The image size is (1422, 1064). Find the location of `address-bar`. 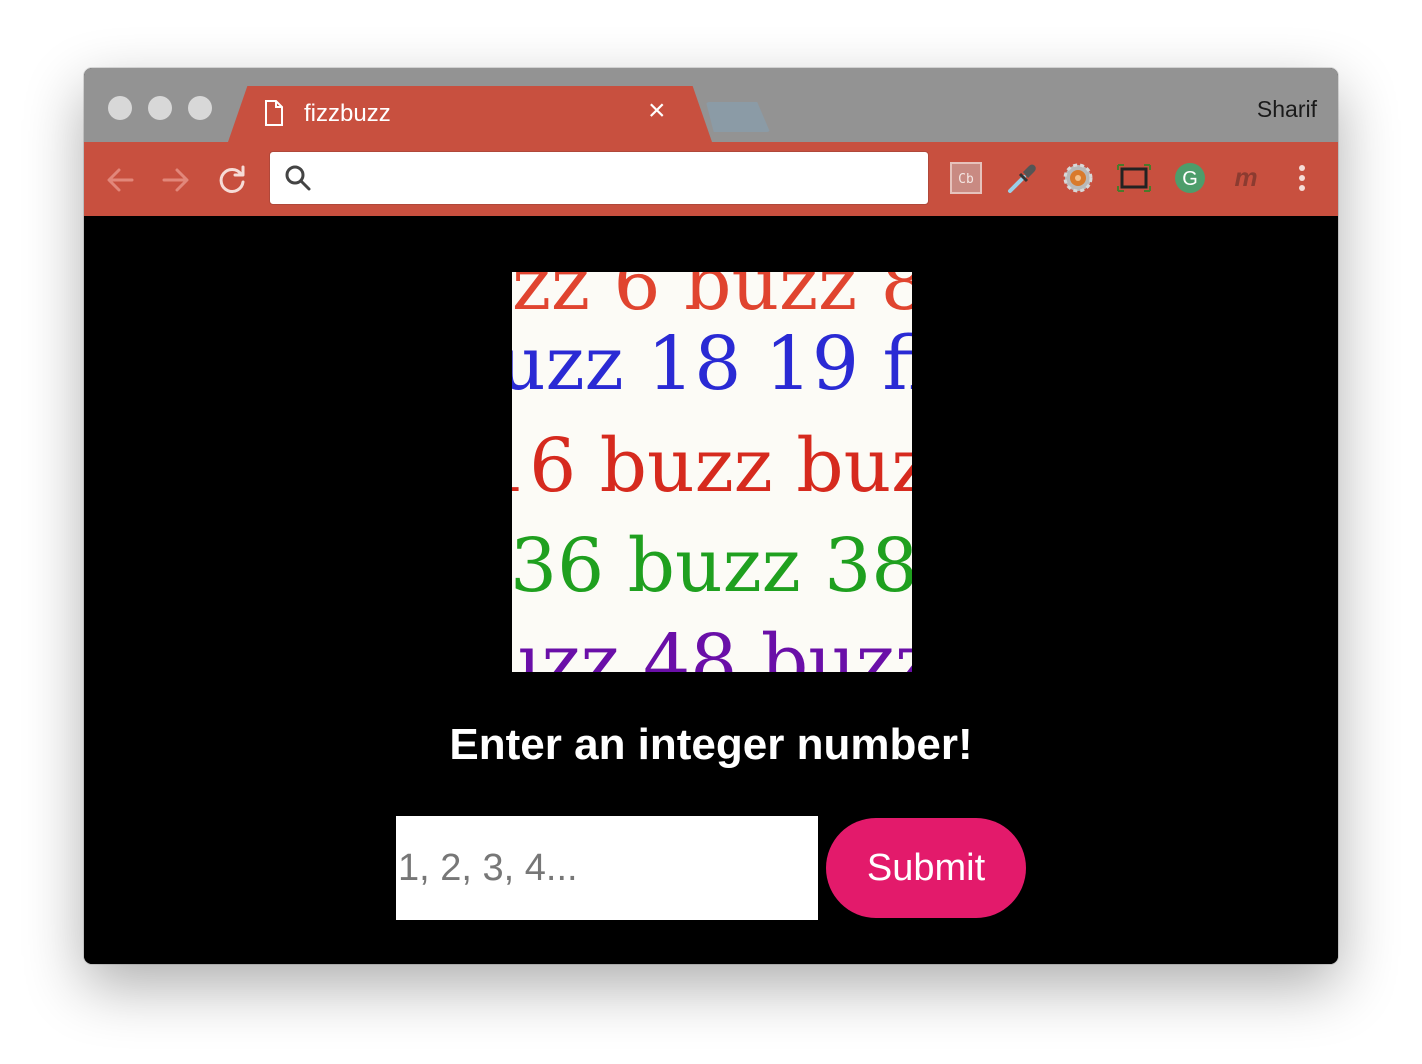

address-bar is located at coordinates (599, 178).